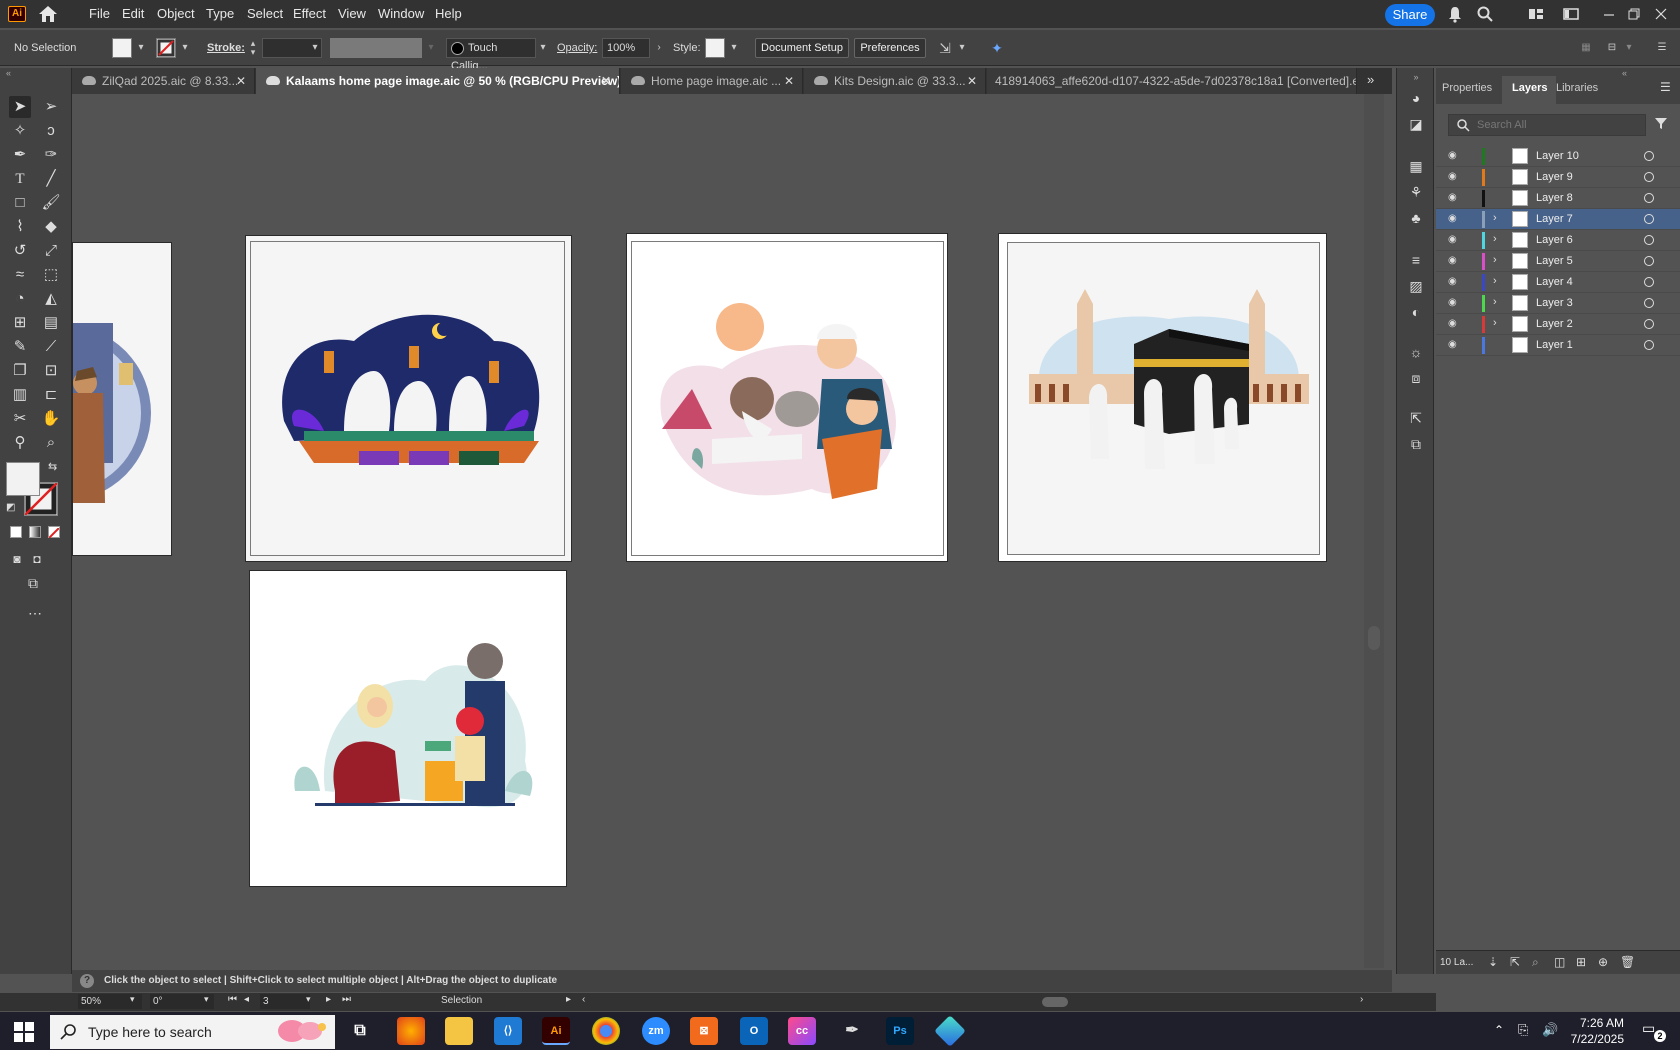  I want to click on transform-icon: ⊟, so click(1612, 48).